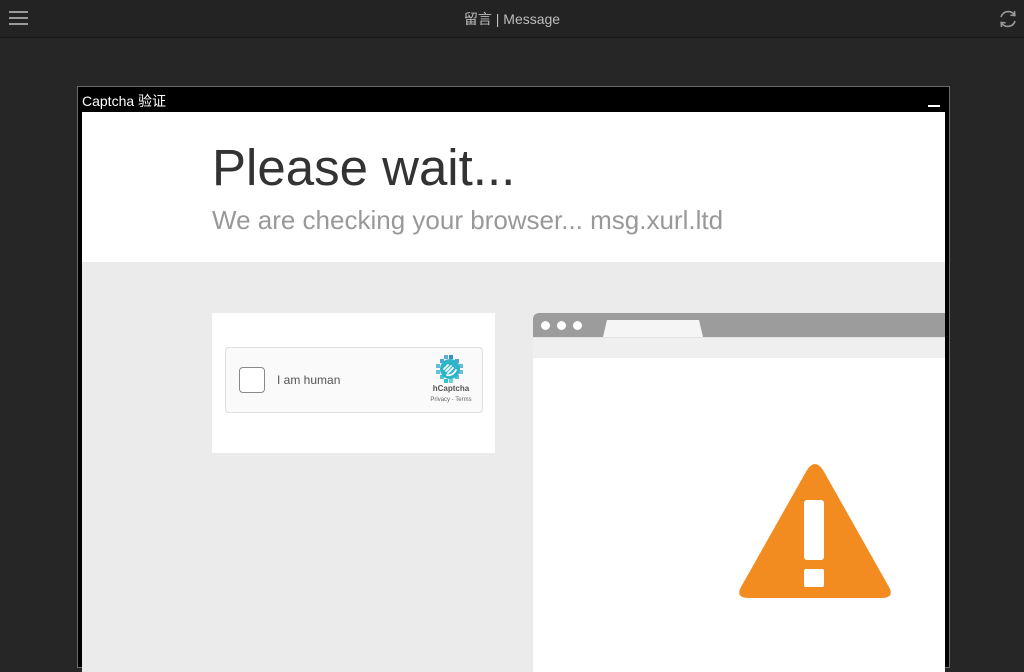 This screenshot has width=1024, height=672. What do you see at coordinates (124, 101) in the screenshot?
I see `dialog-title: Captcha 验证` at bounding box center [124, 101].